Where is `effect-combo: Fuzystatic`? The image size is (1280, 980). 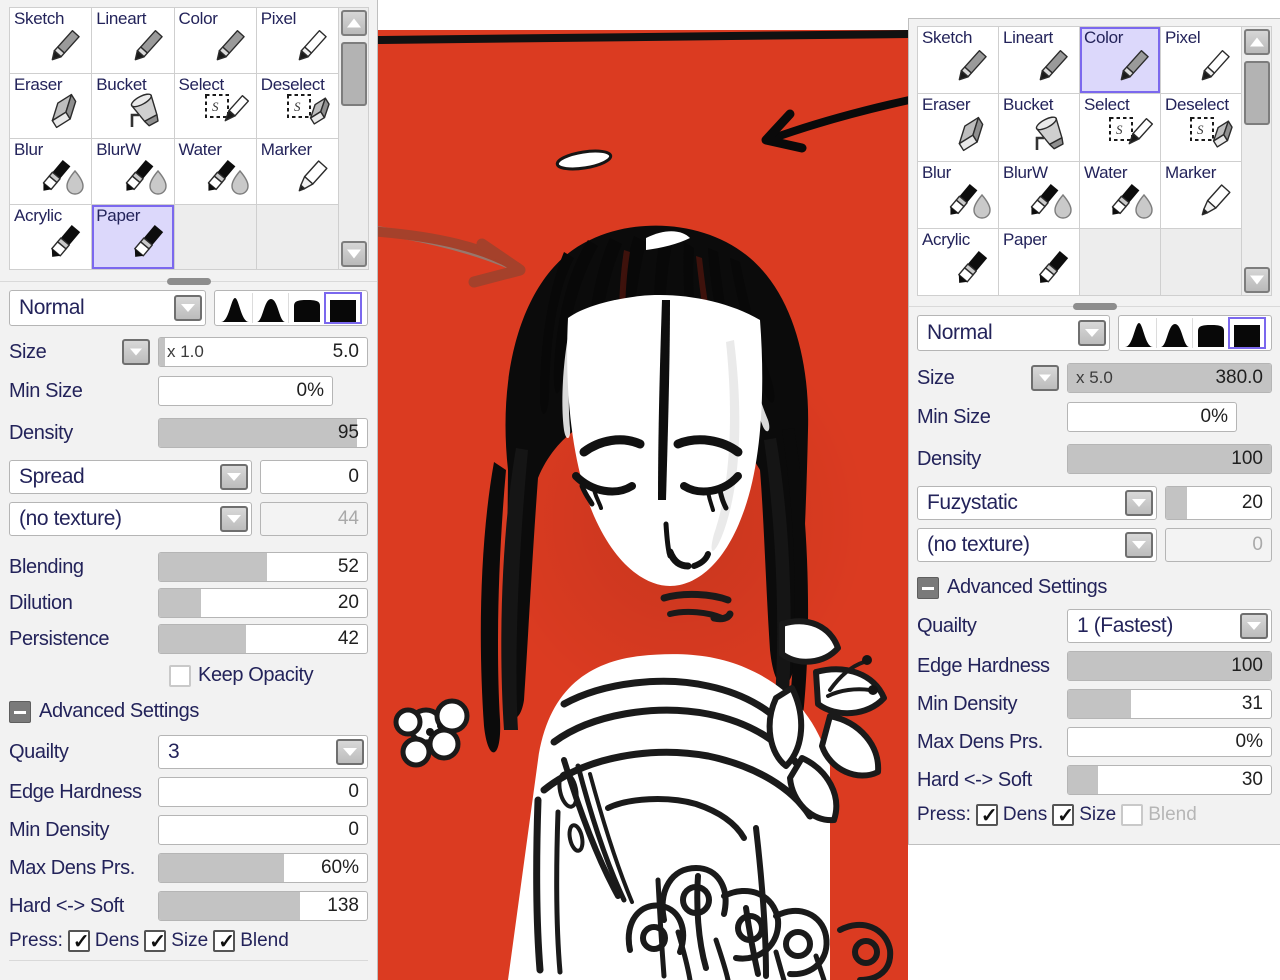
effect-combo: Fuzystatic is located at coordinates (1037, 503).